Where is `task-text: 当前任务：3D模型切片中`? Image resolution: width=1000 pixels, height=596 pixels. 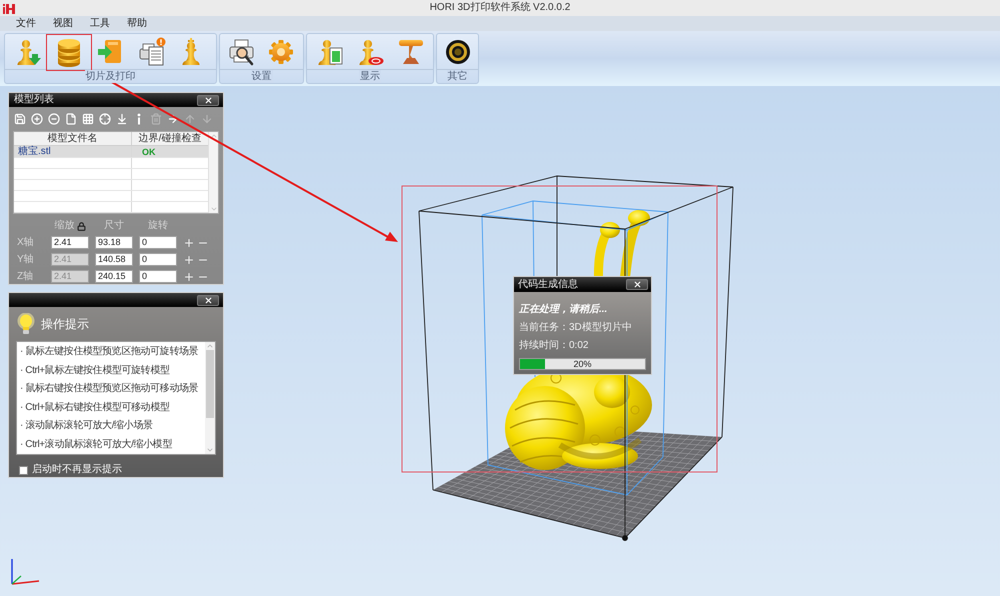 task-text: 当前任务：3D模型切片中 is located at coordinates (576, 328).